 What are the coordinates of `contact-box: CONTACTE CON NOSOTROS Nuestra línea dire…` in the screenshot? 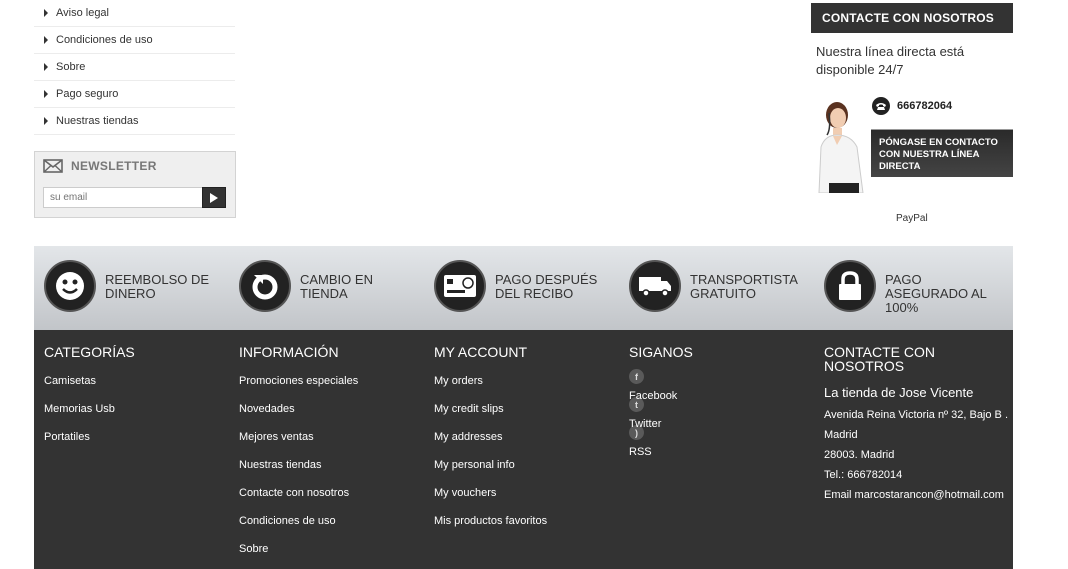 It's located at (912, 113).